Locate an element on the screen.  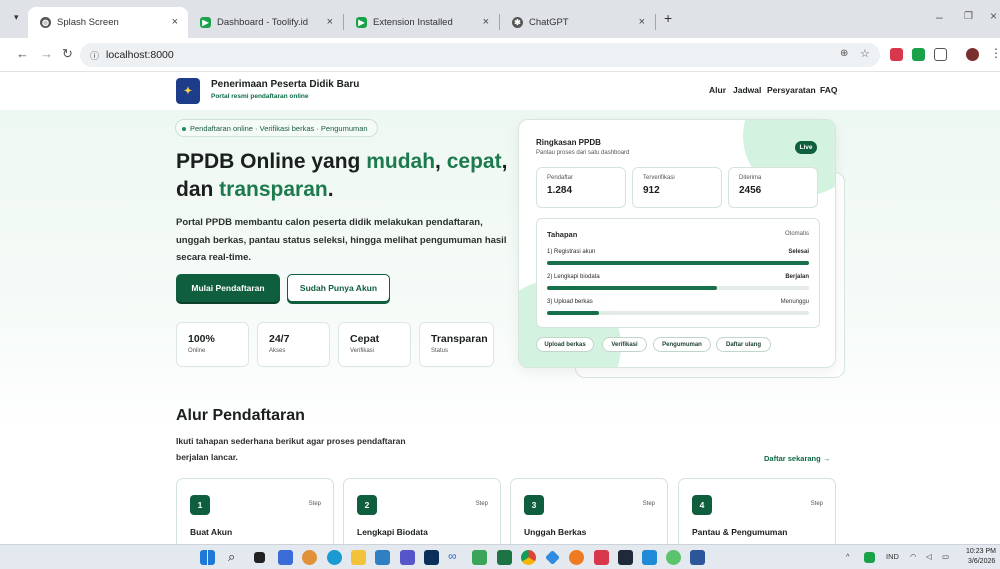
metric-value: 2456 is located at coordinates (750, 190).